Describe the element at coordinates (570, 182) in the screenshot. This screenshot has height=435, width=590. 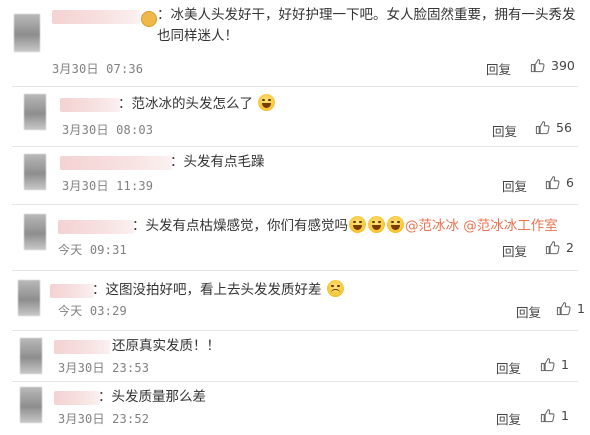
I see `like-count: 6` at that location.